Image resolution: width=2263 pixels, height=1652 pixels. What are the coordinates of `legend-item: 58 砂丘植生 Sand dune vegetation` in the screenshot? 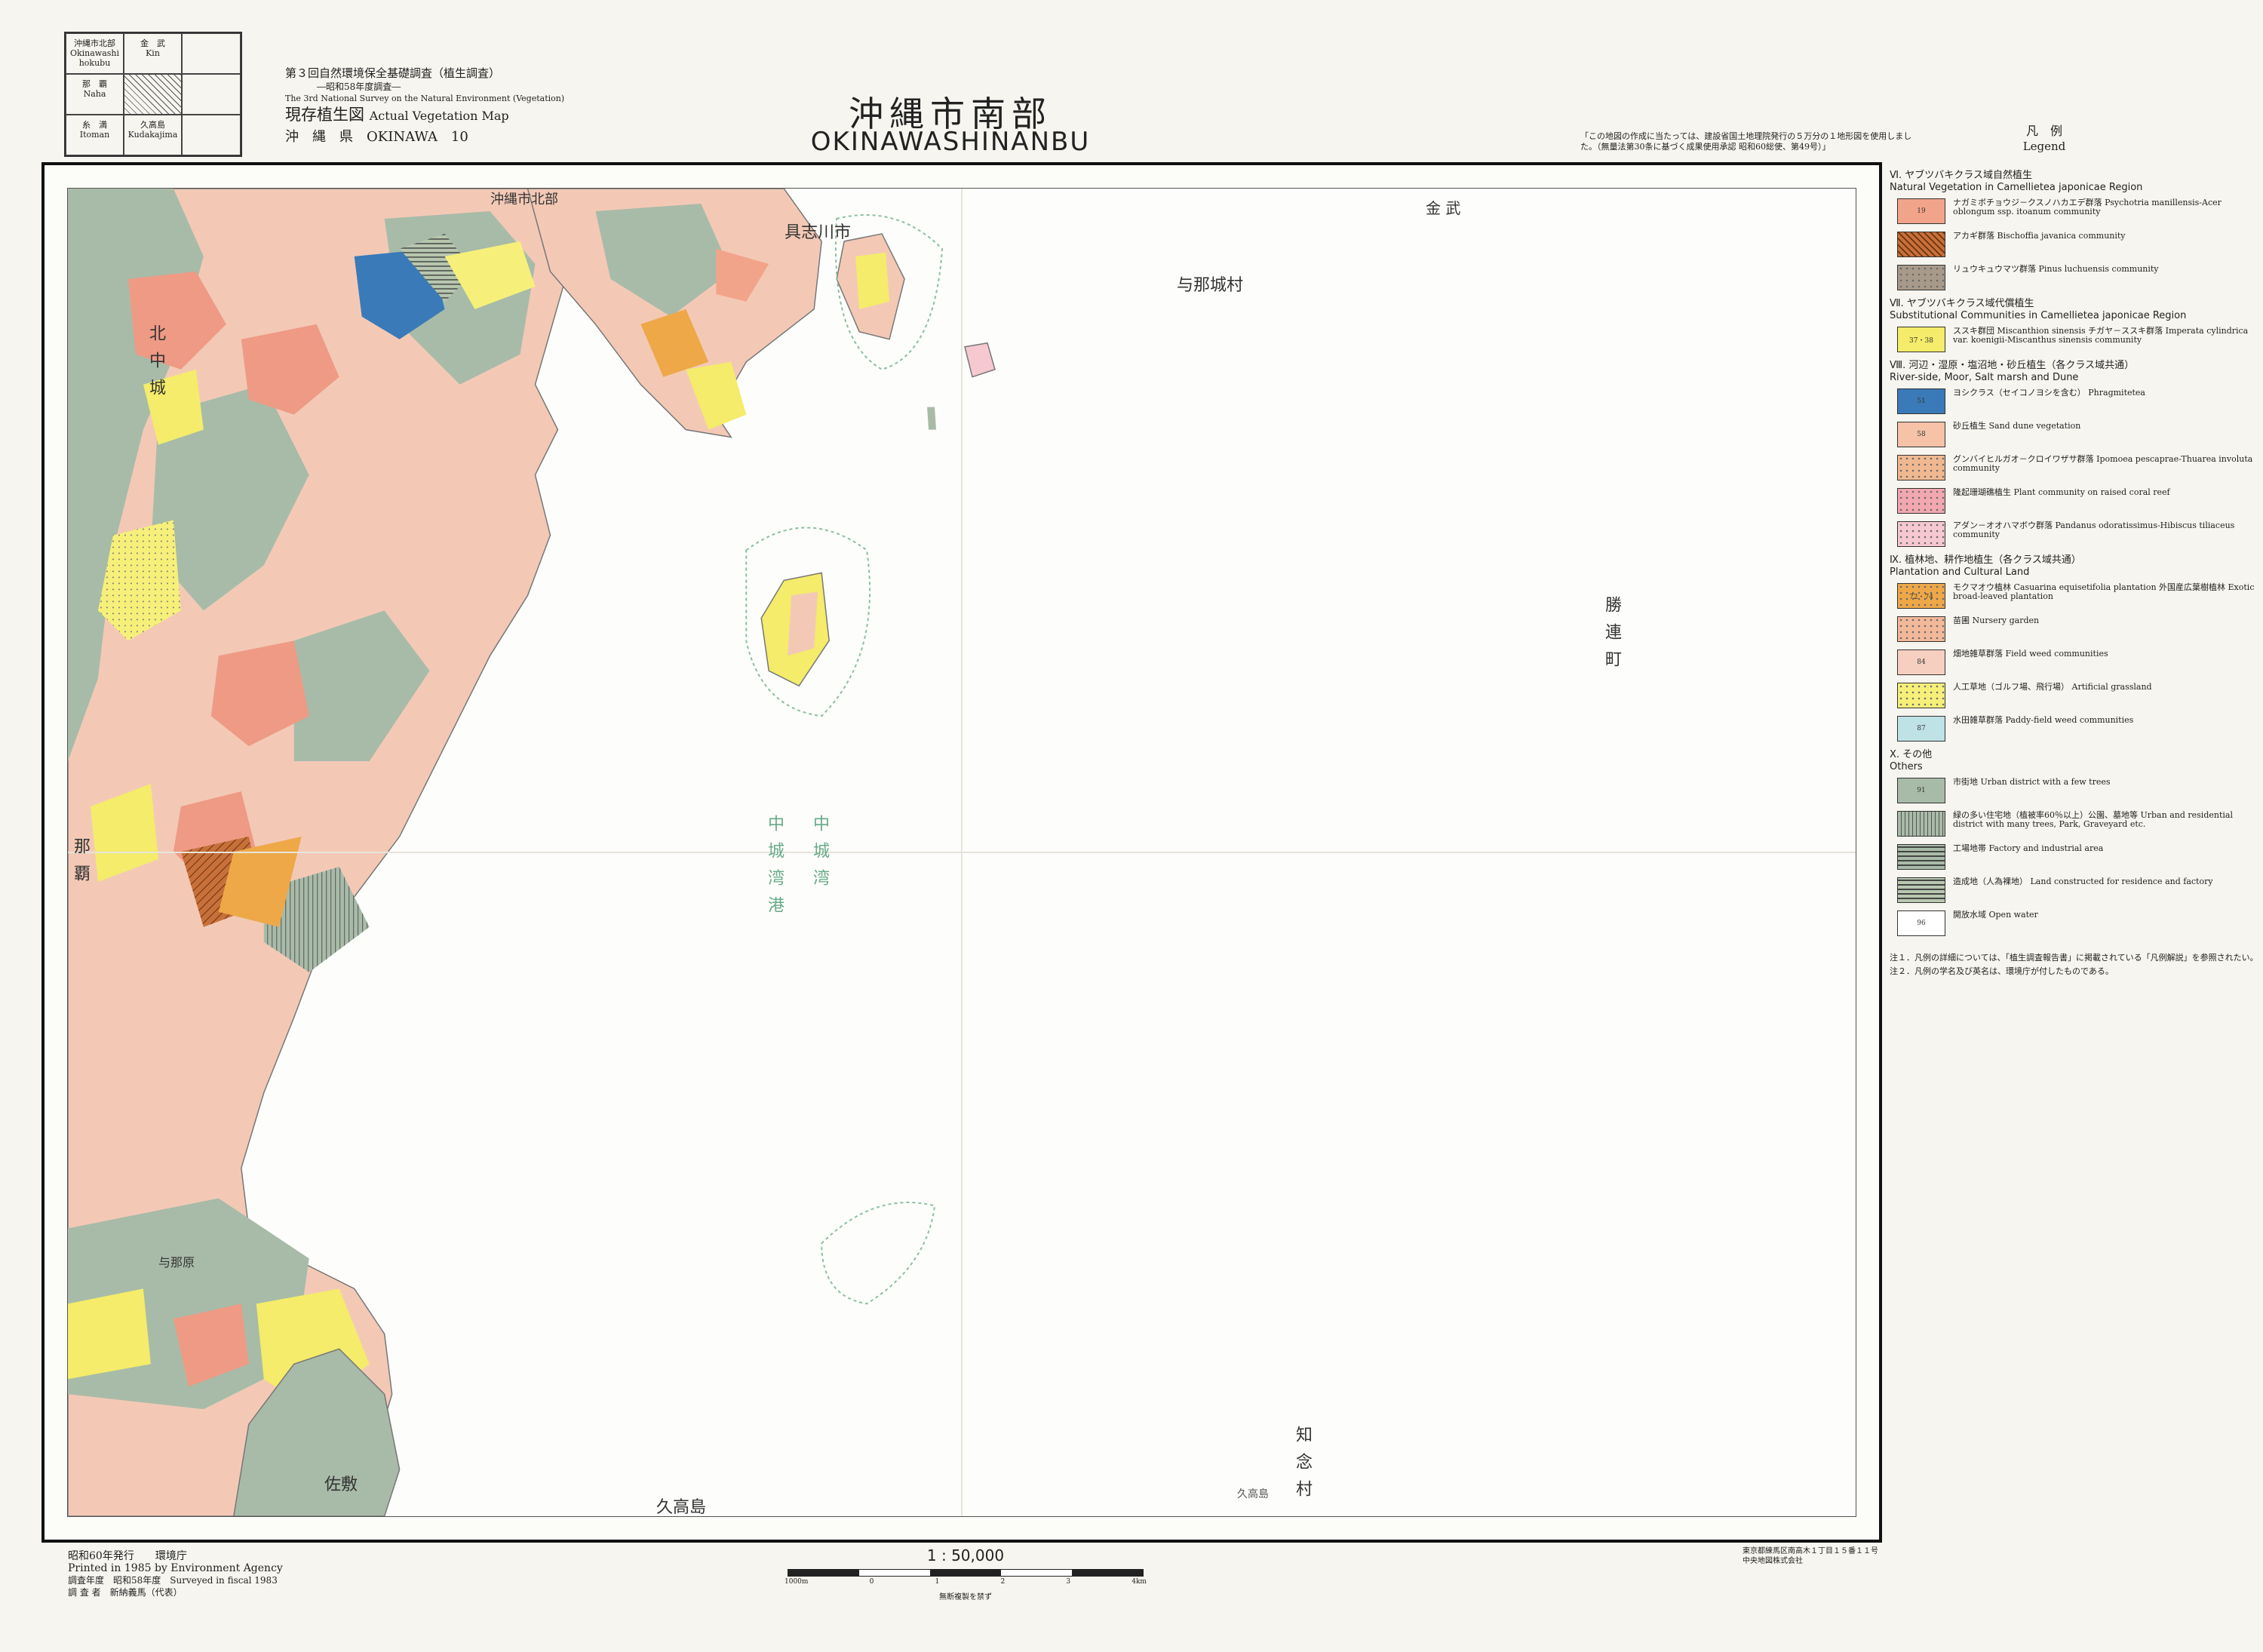 It's located at (2078, 435).